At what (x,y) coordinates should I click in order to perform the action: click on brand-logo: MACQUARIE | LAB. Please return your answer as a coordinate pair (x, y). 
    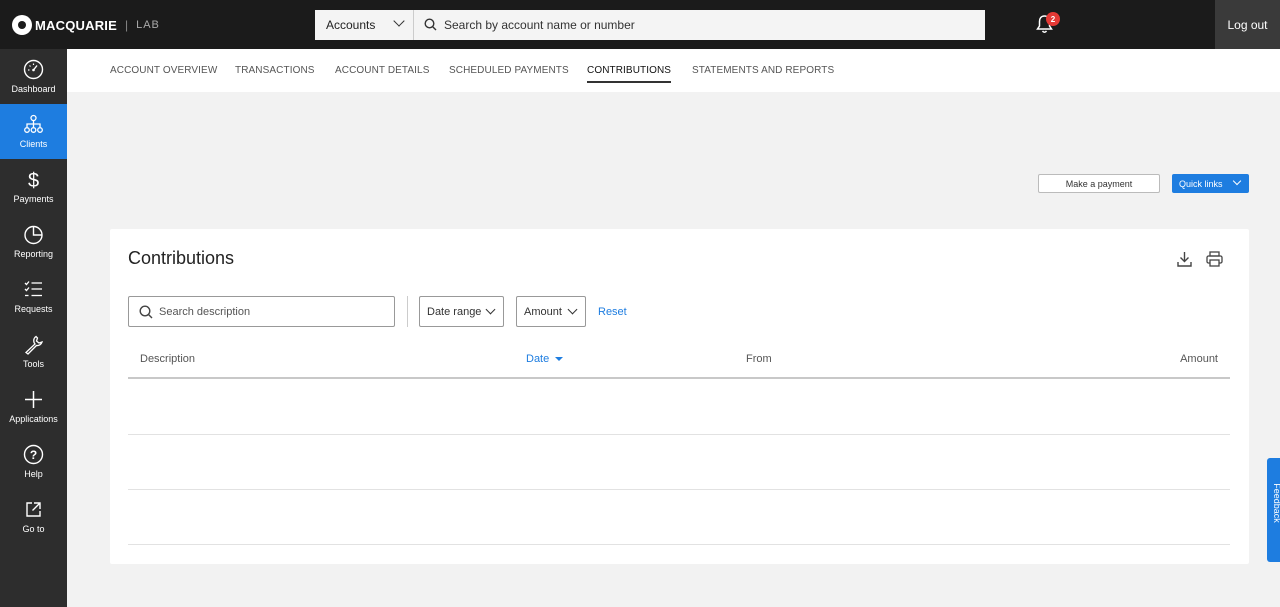
    Looking at the image, I should click on (86, 25).